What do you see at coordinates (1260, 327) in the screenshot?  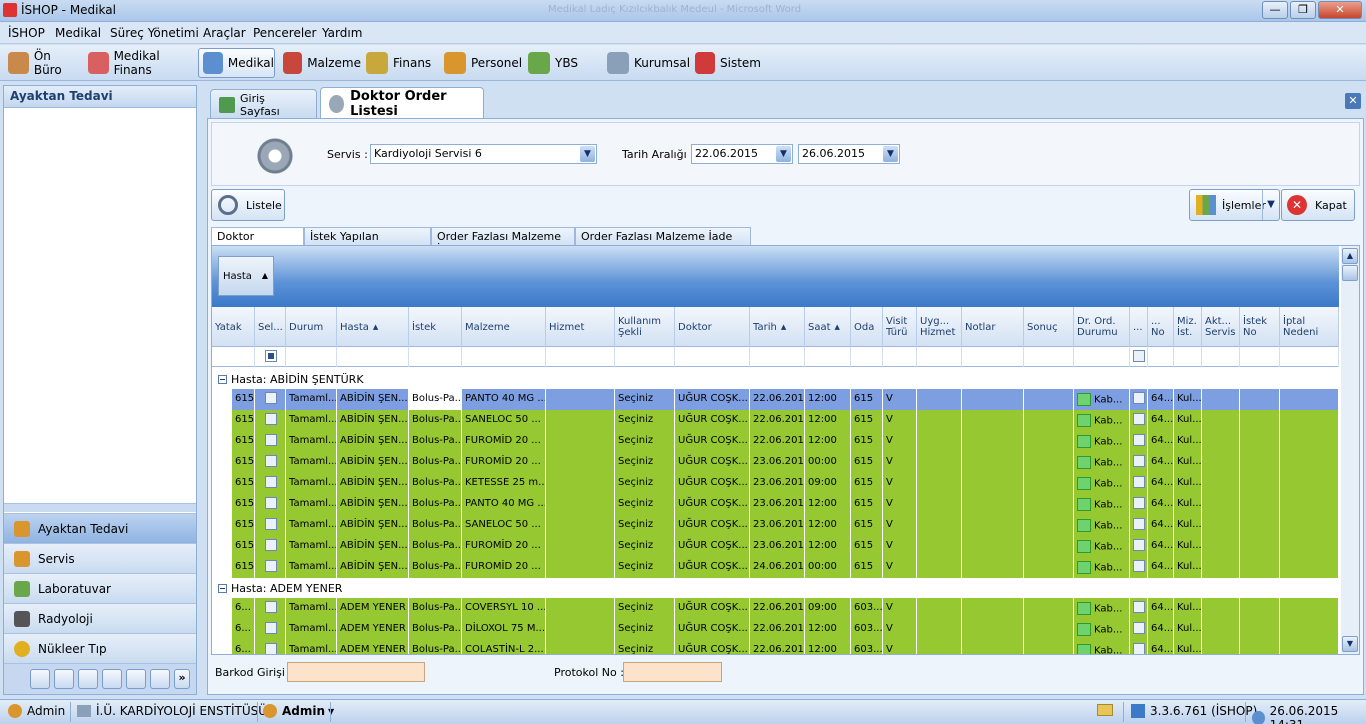 I see `column-header: İstek No` at bounding box center [1260, 327].